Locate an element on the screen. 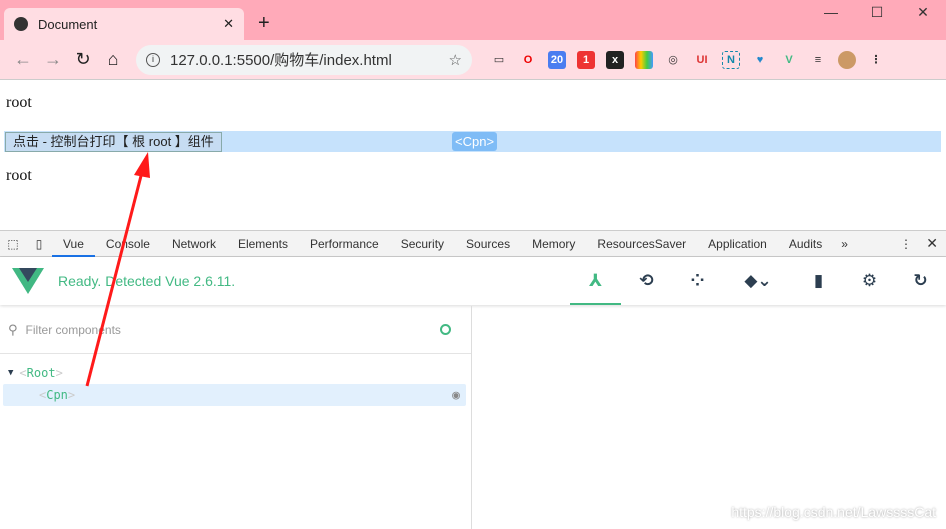  watermark: https://blog.csdn.net/LawssssCat is located at coordinates (833, 512).